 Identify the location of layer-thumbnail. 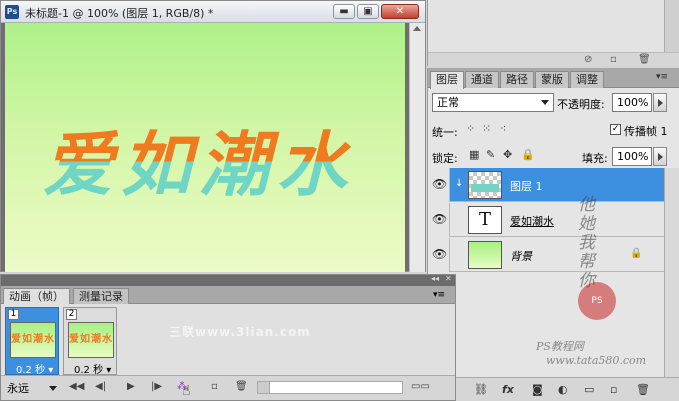
(485, 185).